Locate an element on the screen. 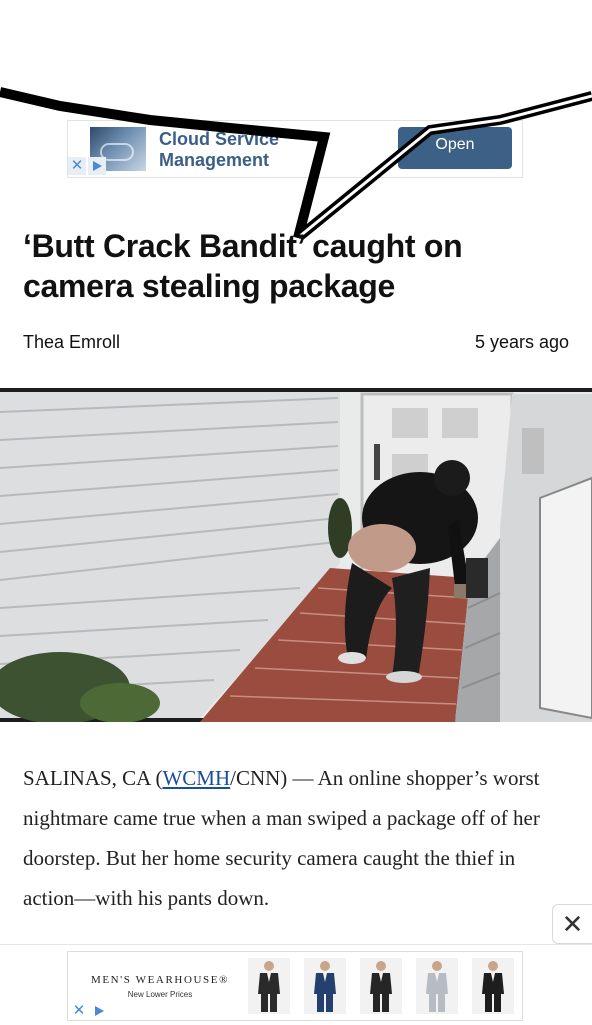 Image resolution: width=592 pixels, height=1025 pixels. byline: Thea Emroll 5 years ago is located at coordinates (296, 344).